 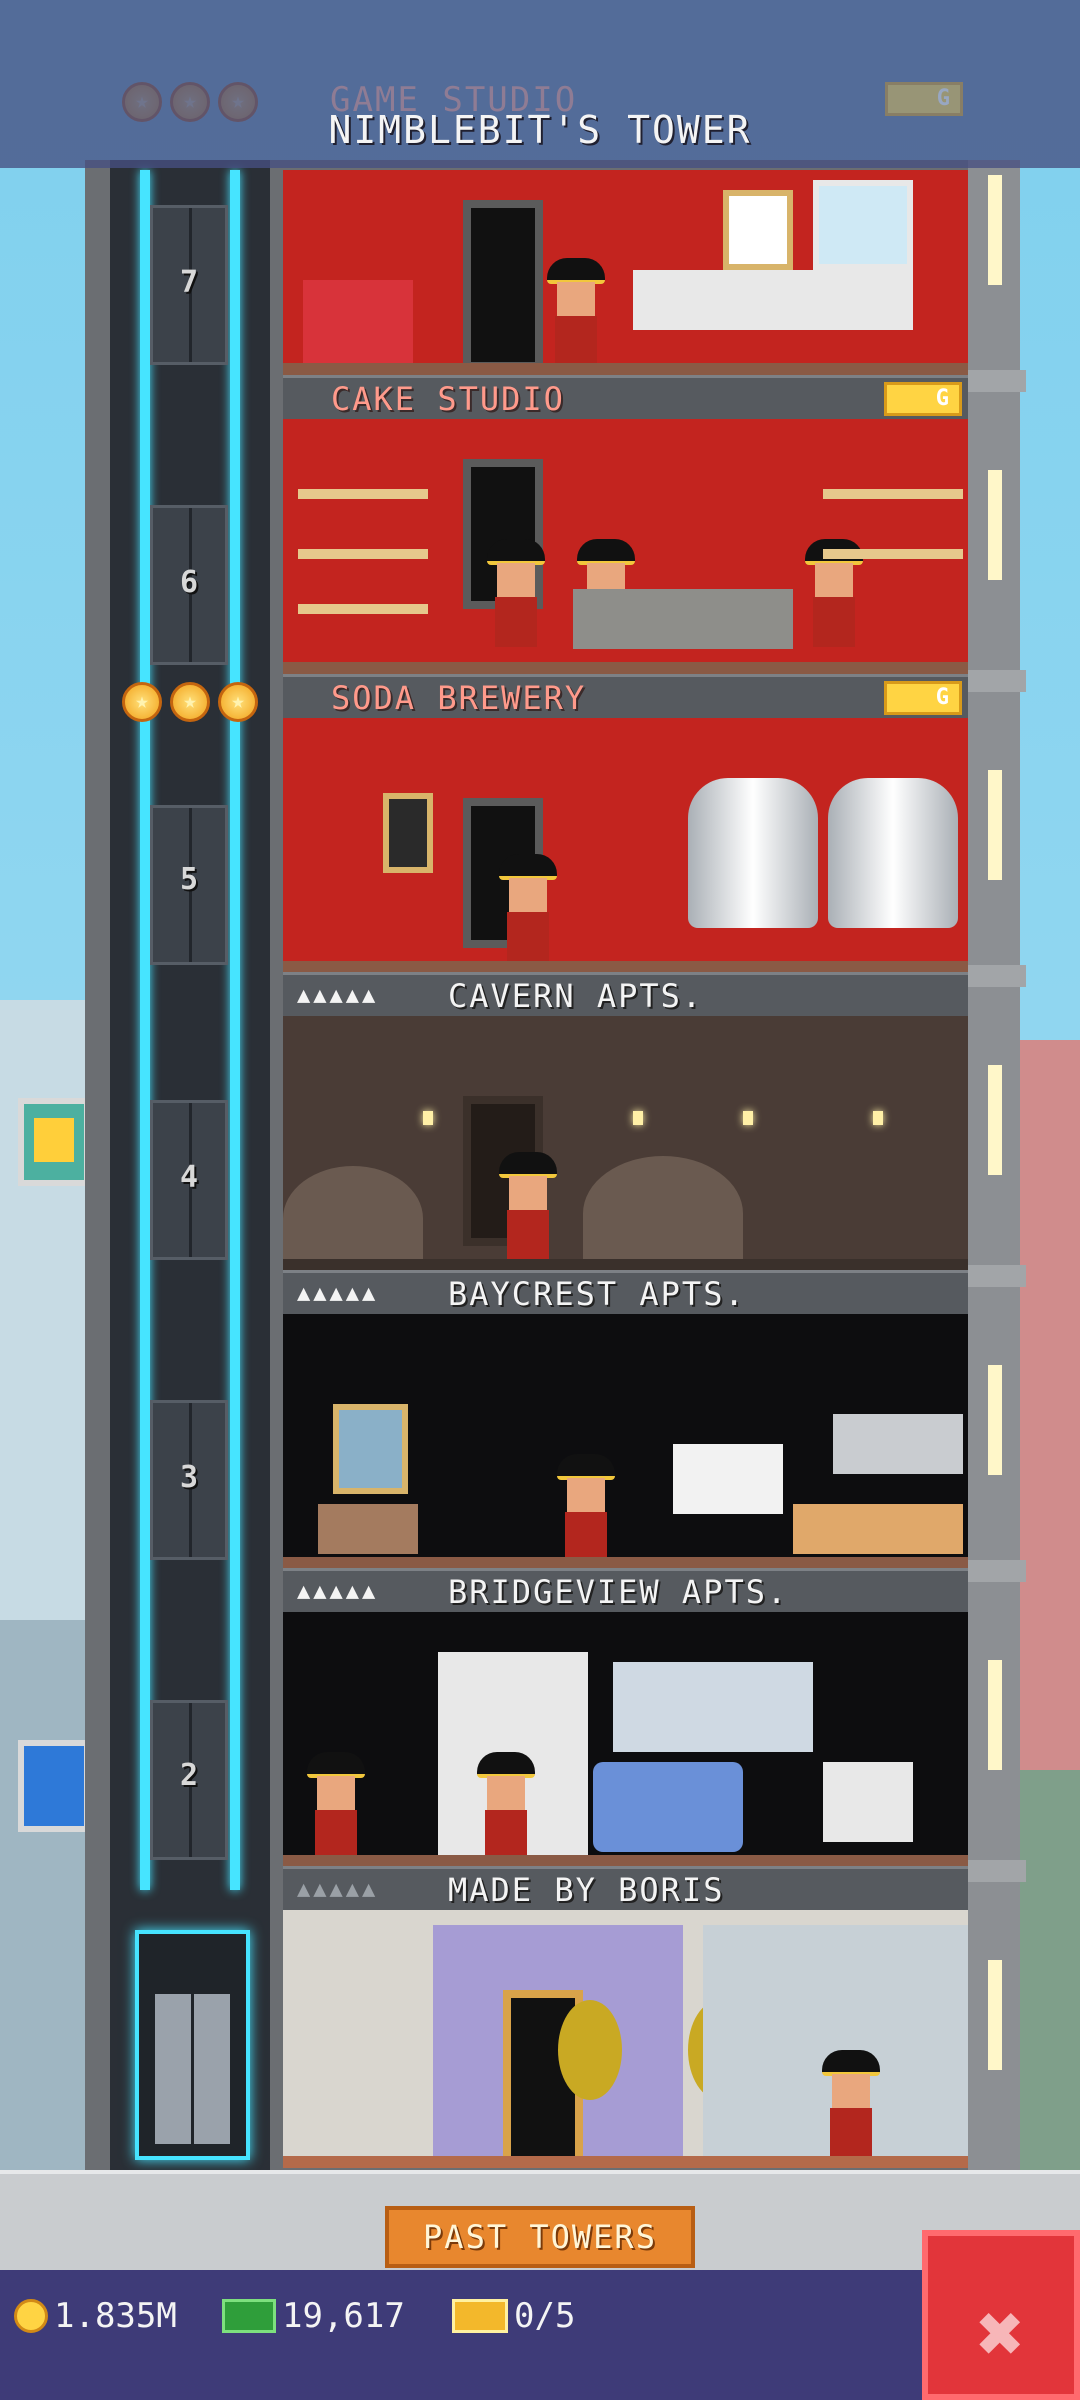 I want to click on floor-name: CAKE STUDIO, so click(x=448, y=399).